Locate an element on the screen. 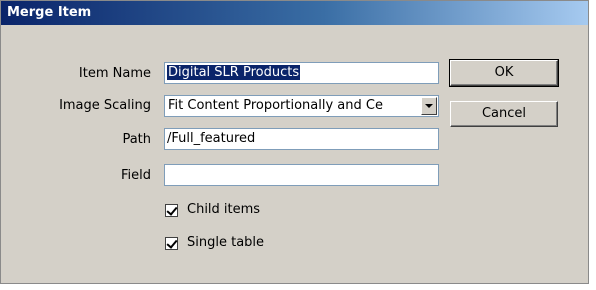 The height and width of the screenshot is (290, 596). child-items-checkbox is located at coordinates (171, 210).